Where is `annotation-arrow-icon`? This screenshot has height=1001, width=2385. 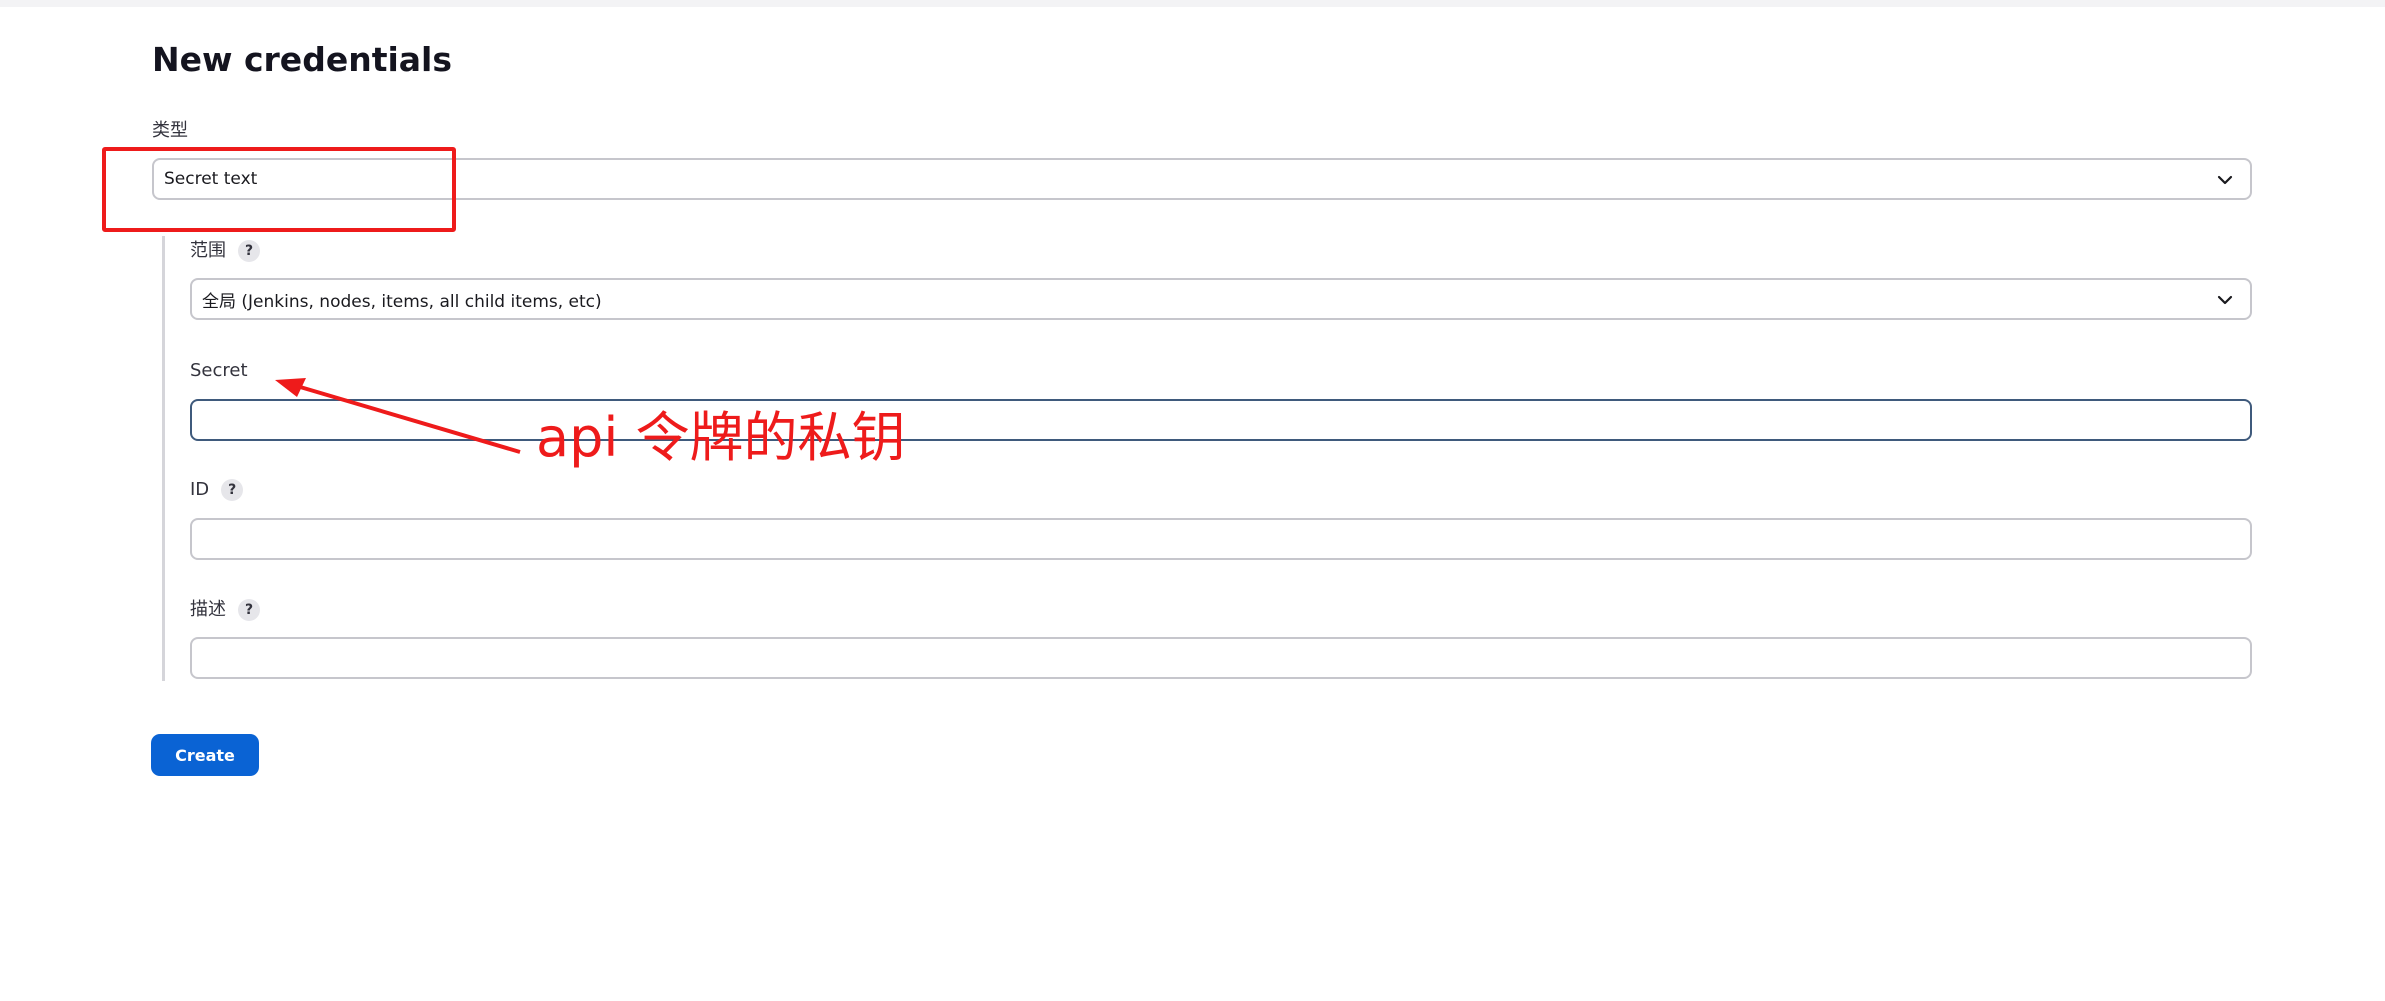 annotation-arrow-icon is located at coordinates (398, 416).